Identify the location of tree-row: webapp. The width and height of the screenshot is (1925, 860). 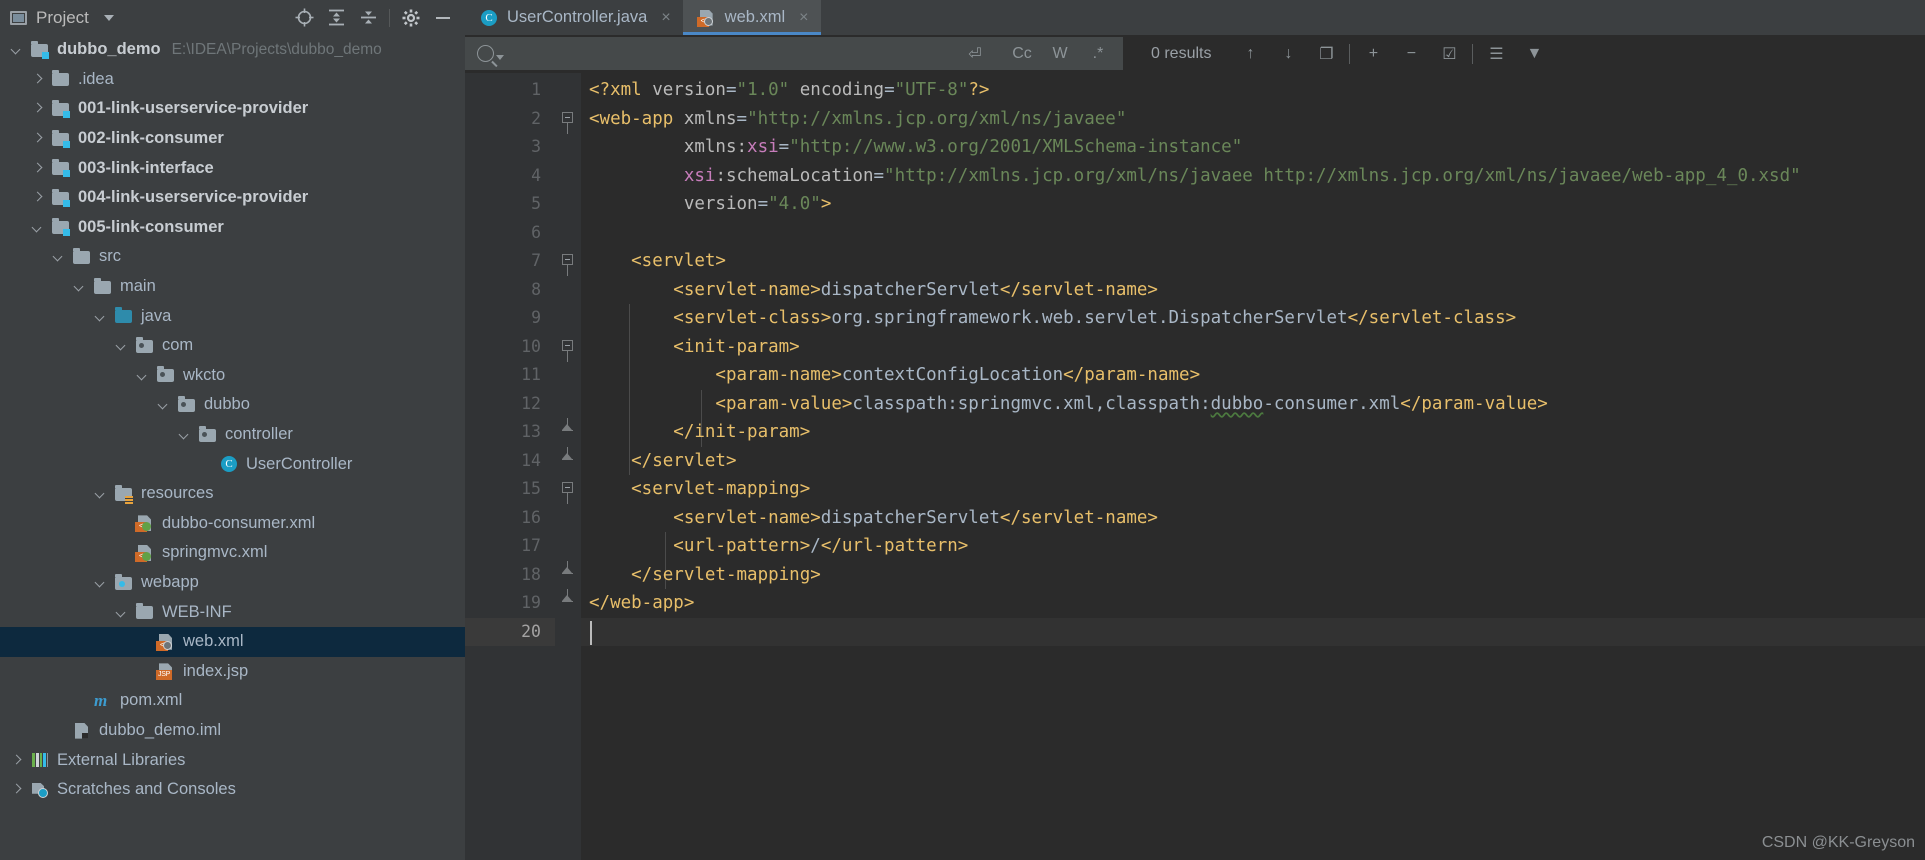
(232, 583).